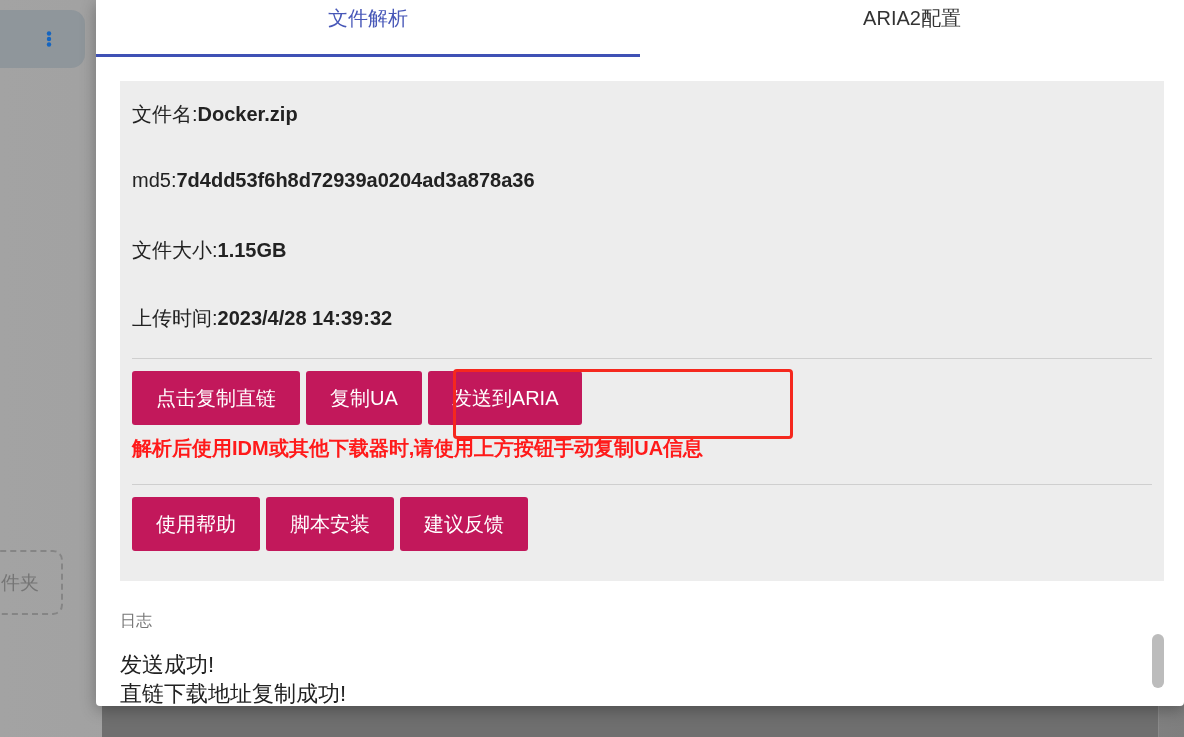 This screenshot has width=1184, height=737. Describe the element at coordinates (364, 398) in the screenshot. I see `action-button: 复制UA` at that location.